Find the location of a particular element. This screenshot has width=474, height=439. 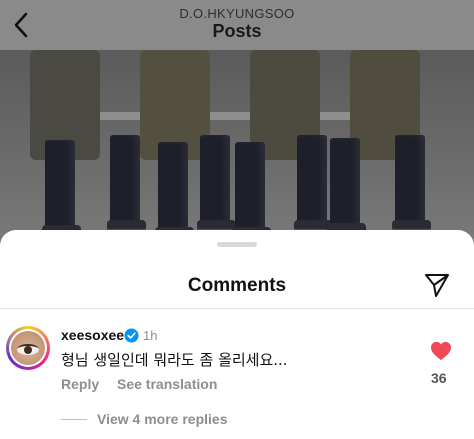

sheet-title: Comments is located at coordinates (237, 285).